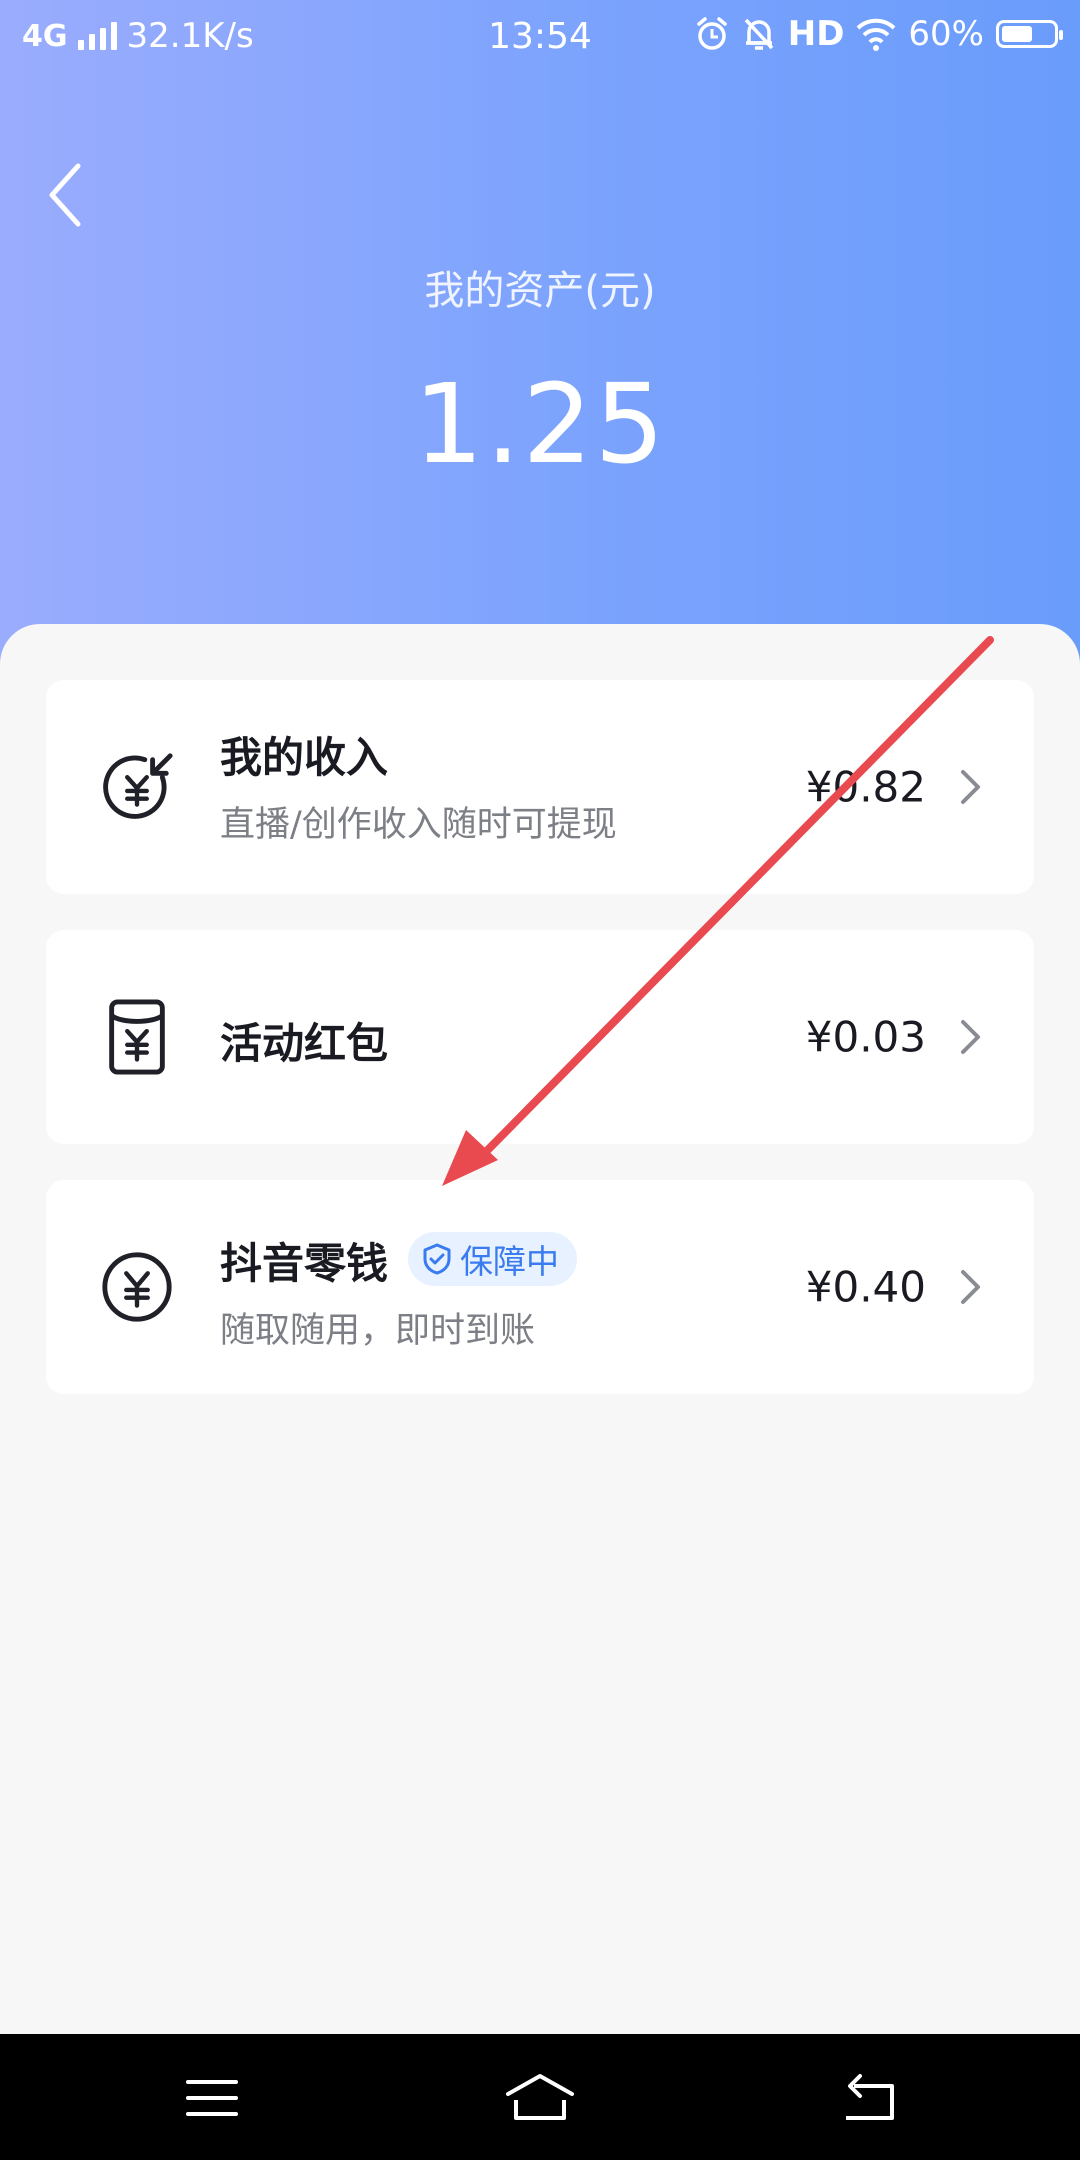  What do you see at coordinates (946, 34) in the screenshot?
I see `battery-percent: 60%` at bounding box center [946, 34].